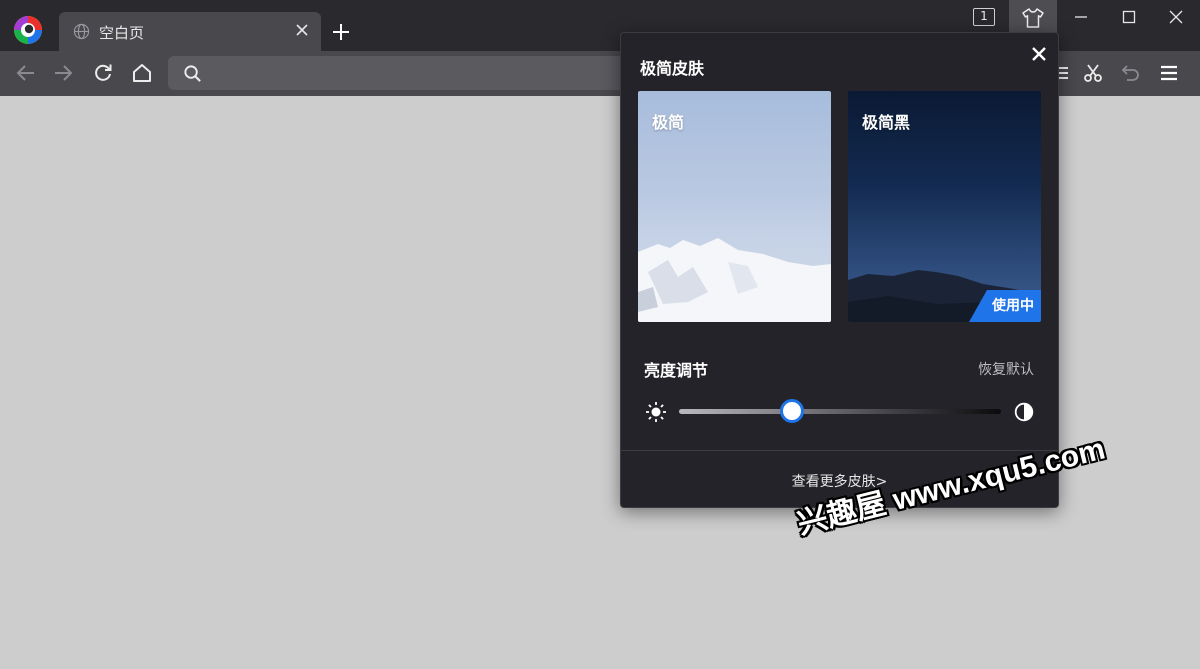  I want to click on undo-icon, so click(1131, 73).